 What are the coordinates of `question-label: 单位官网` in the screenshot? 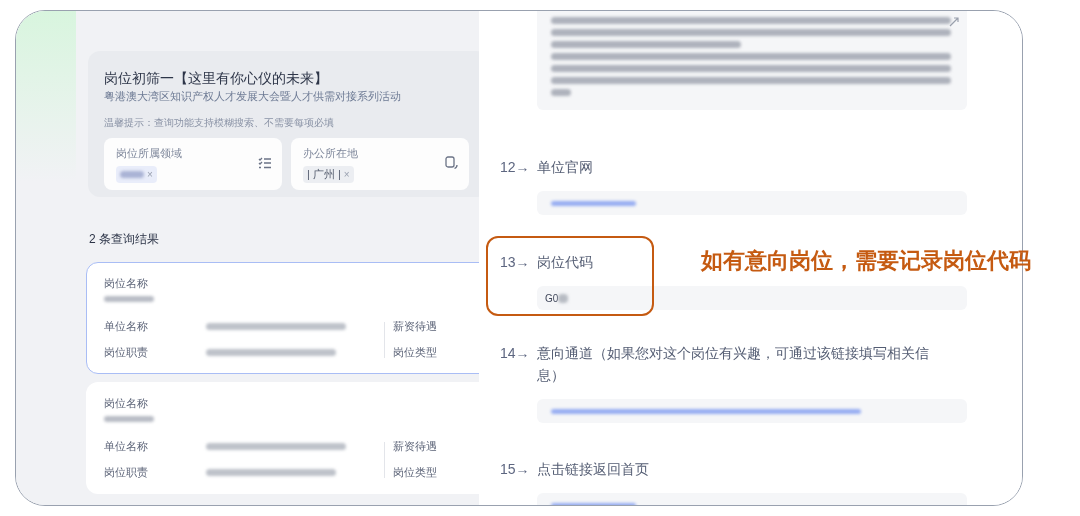 It's located at (565, 167).